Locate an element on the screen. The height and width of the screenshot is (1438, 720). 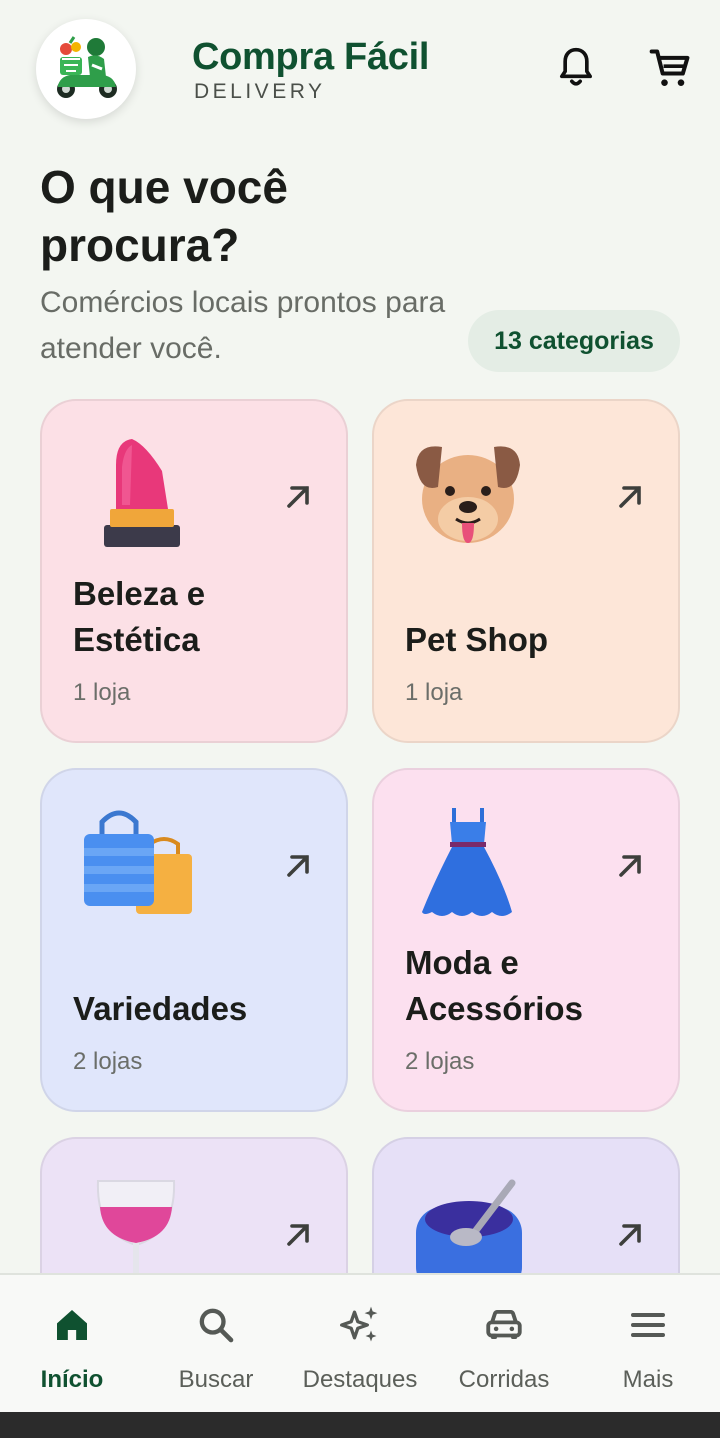
system-navigation-bar is located at coordinates (360, 1425).